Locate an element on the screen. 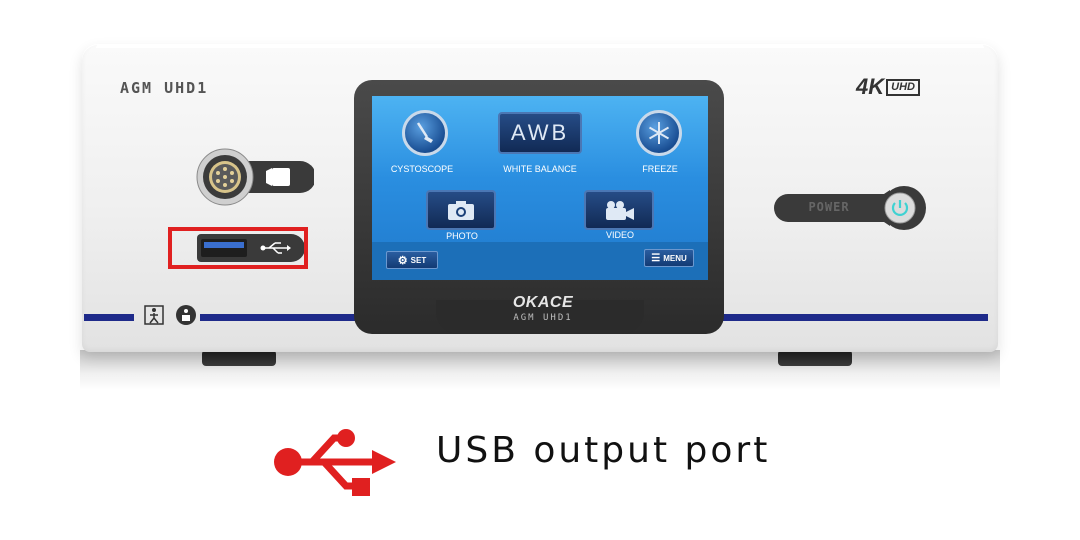 Image resolution: width=1080 pixels, height=540 pixels. camera-port-icon is located at coordinates (281, 177).